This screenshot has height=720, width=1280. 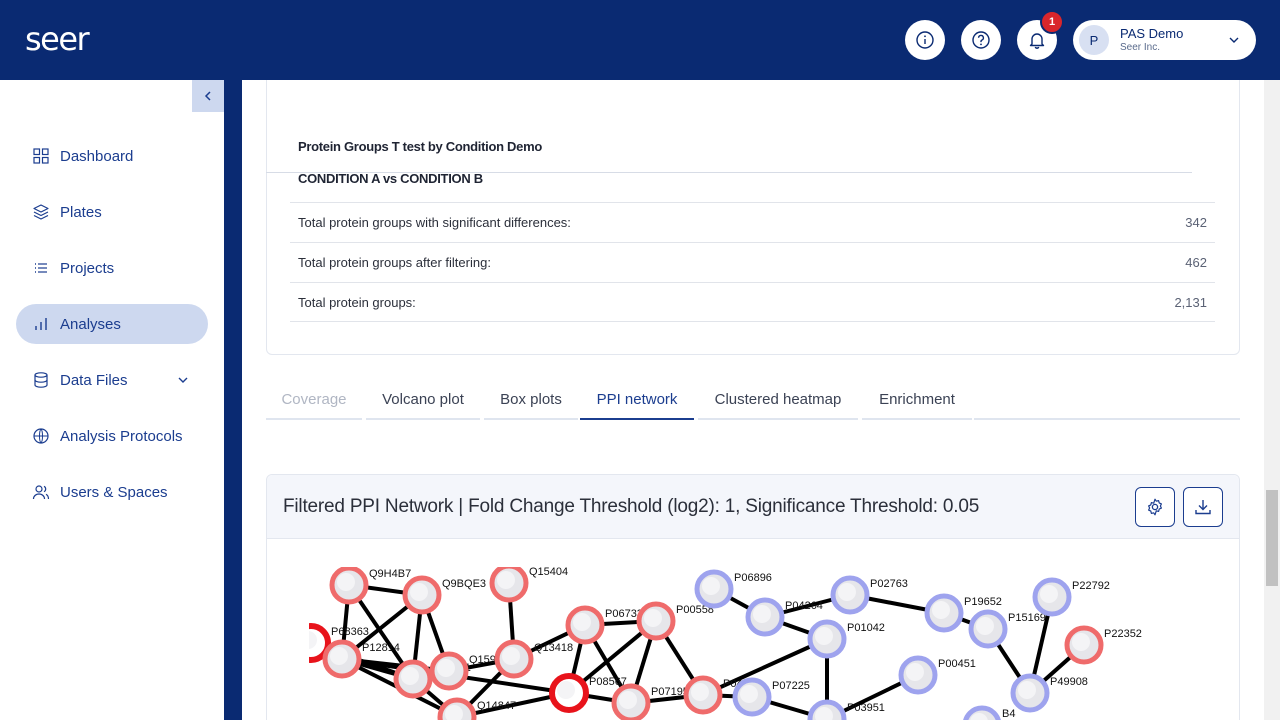 What do you see at coordinates (1103, 645) in the screenshot?
I see `network-node: P22352` at bounding box center [1103, 645].